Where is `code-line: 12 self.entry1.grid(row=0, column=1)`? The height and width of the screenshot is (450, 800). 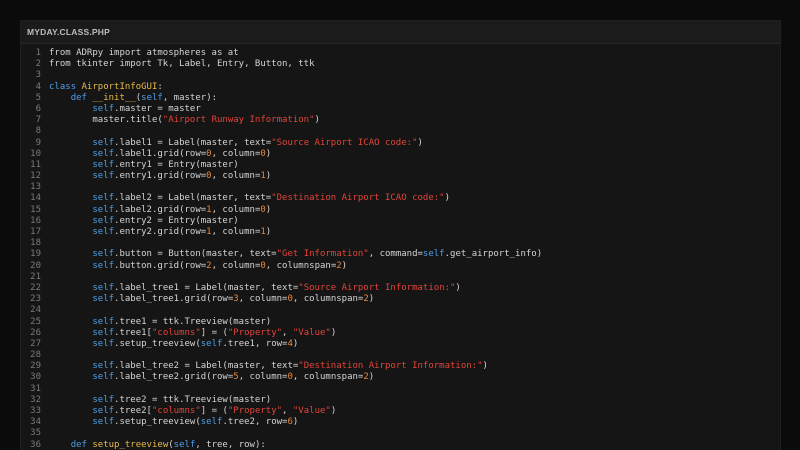 code-line: 12 self.entry1.grid(row=0, column=1) is located at coordinates (400, 176).